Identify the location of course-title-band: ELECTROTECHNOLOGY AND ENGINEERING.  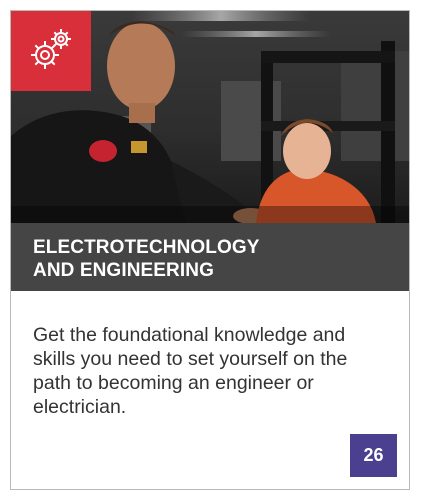
(210, 257).